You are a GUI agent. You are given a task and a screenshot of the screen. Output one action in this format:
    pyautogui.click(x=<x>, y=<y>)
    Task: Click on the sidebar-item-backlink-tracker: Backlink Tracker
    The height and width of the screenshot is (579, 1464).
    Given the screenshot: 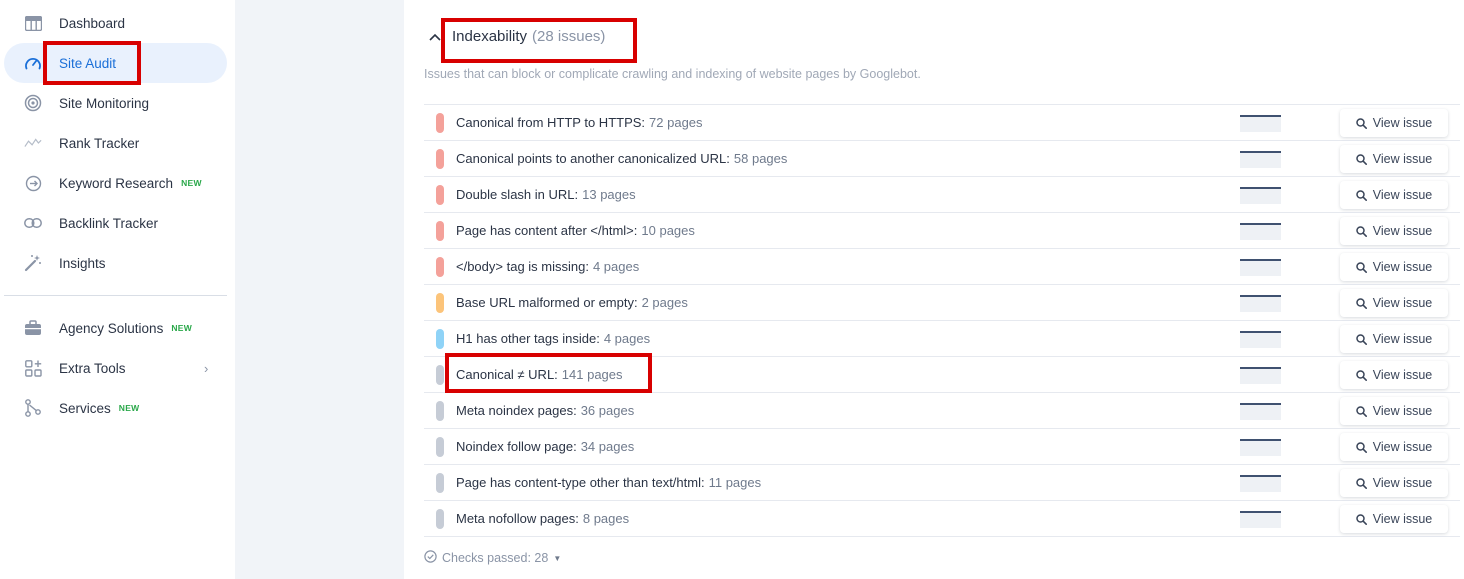 What is the action you would take?
    pyautogui.click(x=115, y=223)
    